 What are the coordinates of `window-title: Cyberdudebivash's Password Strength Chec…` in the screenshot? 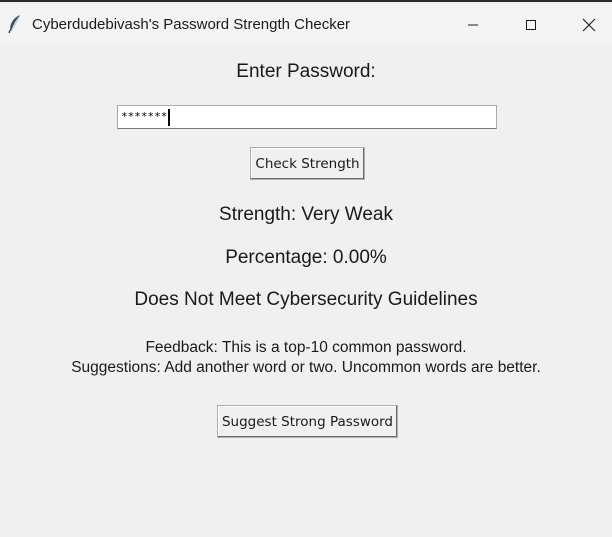 It's located at (191, 24).